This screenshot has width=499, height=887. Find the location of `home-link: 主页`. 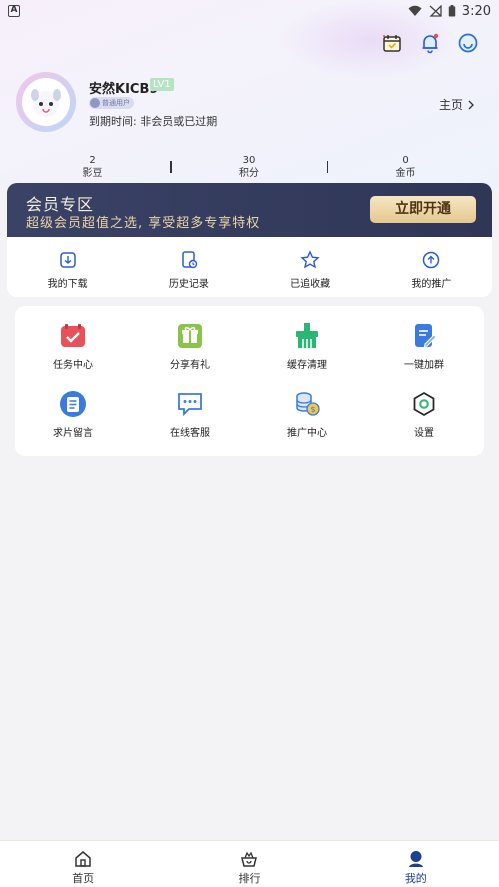

home-link: 主页 is located at coordinates (457, 104).